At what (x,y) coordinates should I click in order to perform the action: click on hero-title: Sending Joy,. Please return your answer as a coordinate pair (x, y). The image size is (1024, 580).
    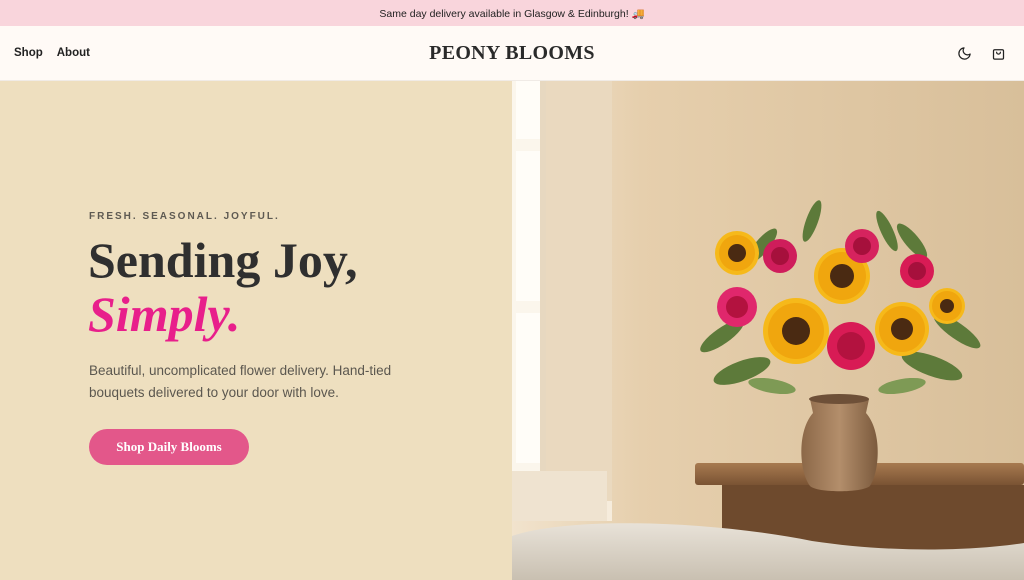
    Looking at the image, I should click on (223, 260).